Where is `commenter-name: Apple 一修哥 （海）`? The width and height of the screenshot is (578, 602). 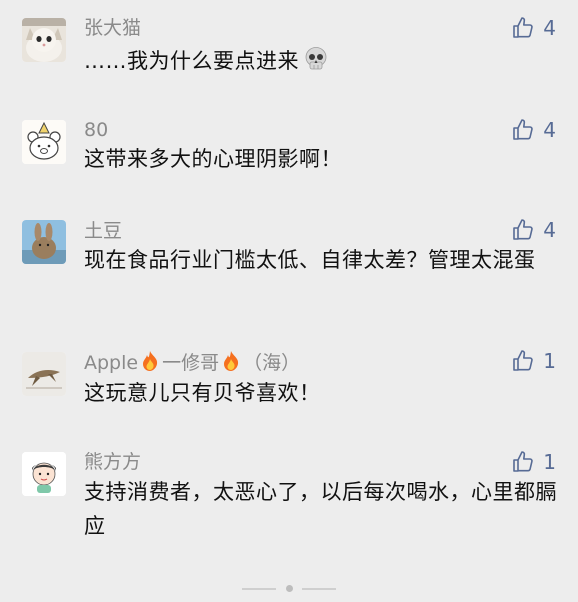
commenter-name: Apple 一修哥 （海） is located at coordinates (192, 364).